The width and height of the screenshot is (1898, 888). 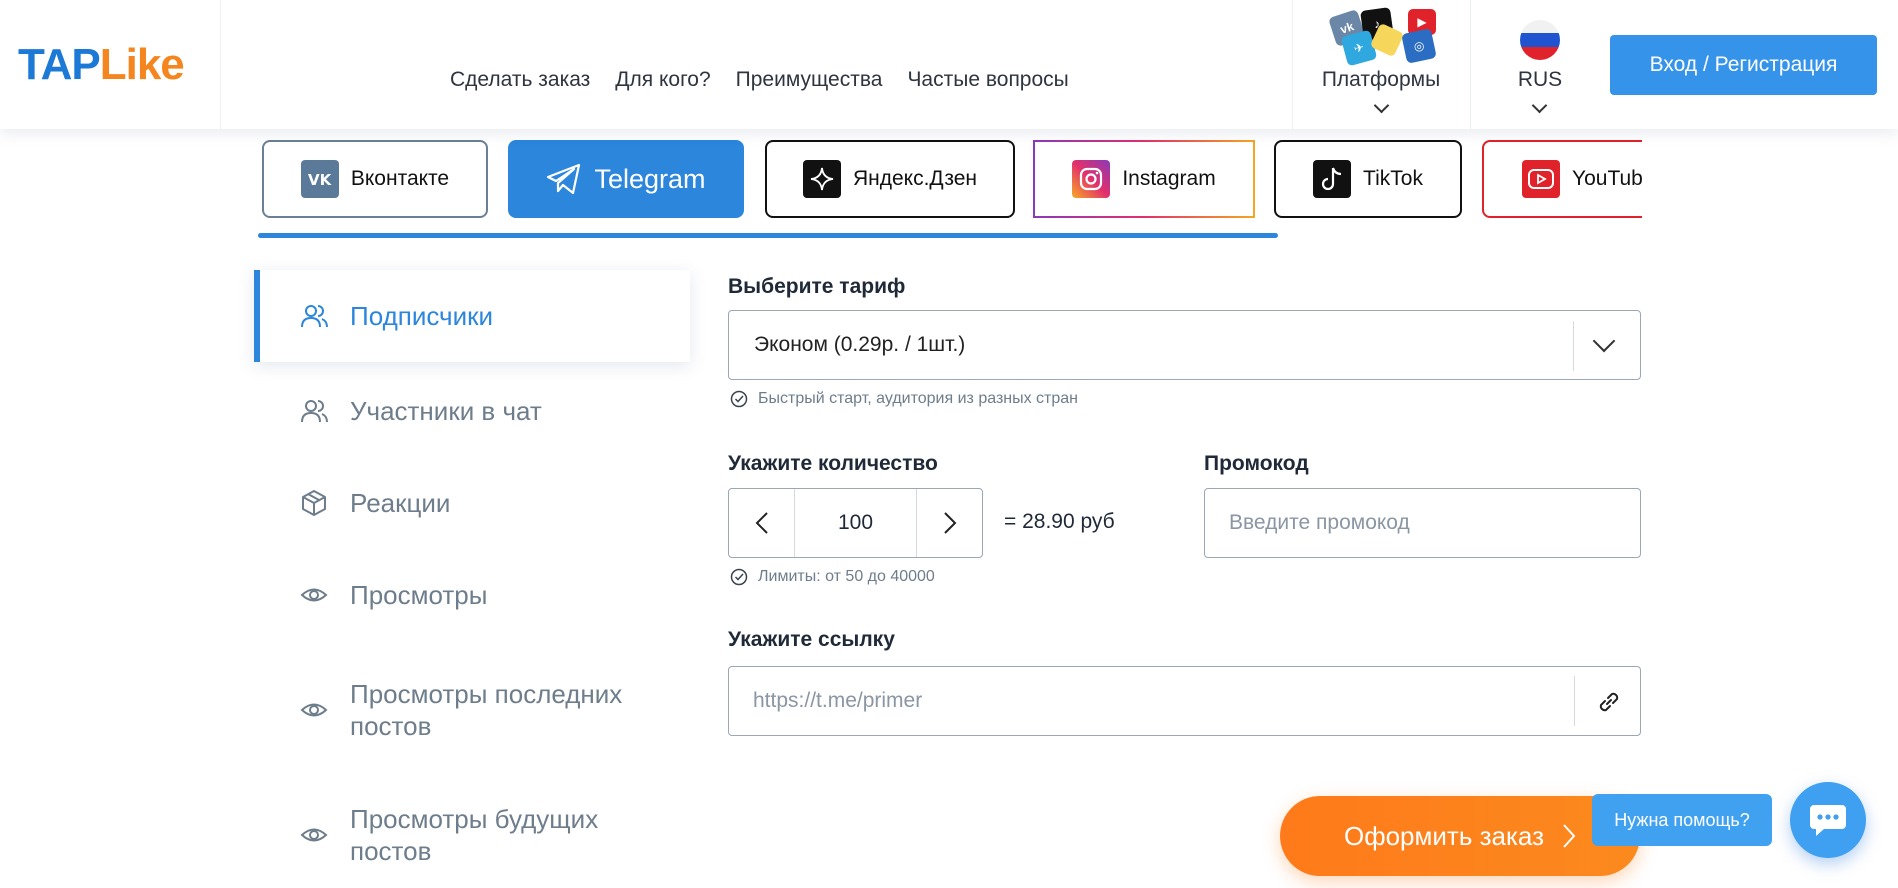 I want to click on tiktok-icon, so click(x=1332, y=179).